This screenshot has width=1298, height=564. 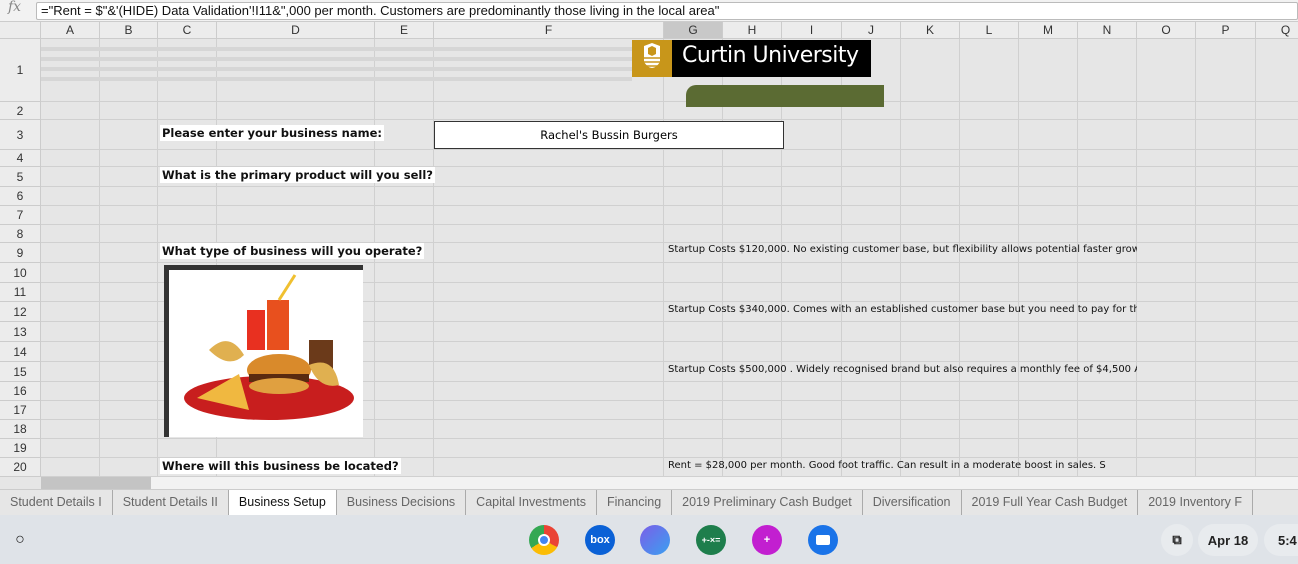 What do you see at coordinates (752, 30) in the screenshot?
I see `column-header-h: H` at bounding box center [752, 30].